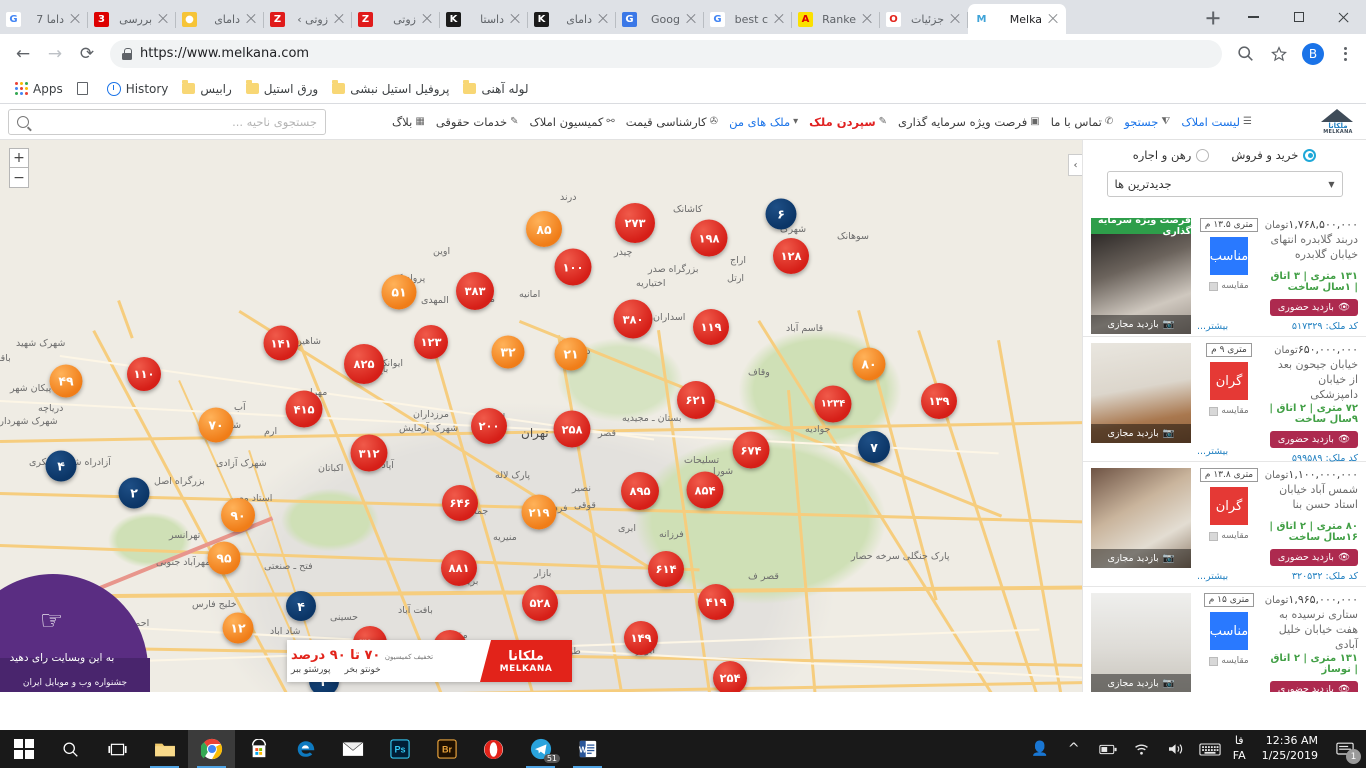  What do you see at coordinates (85, 88) in the screenshot?
I see `bookmark-item` at bounding box center [85, 88].